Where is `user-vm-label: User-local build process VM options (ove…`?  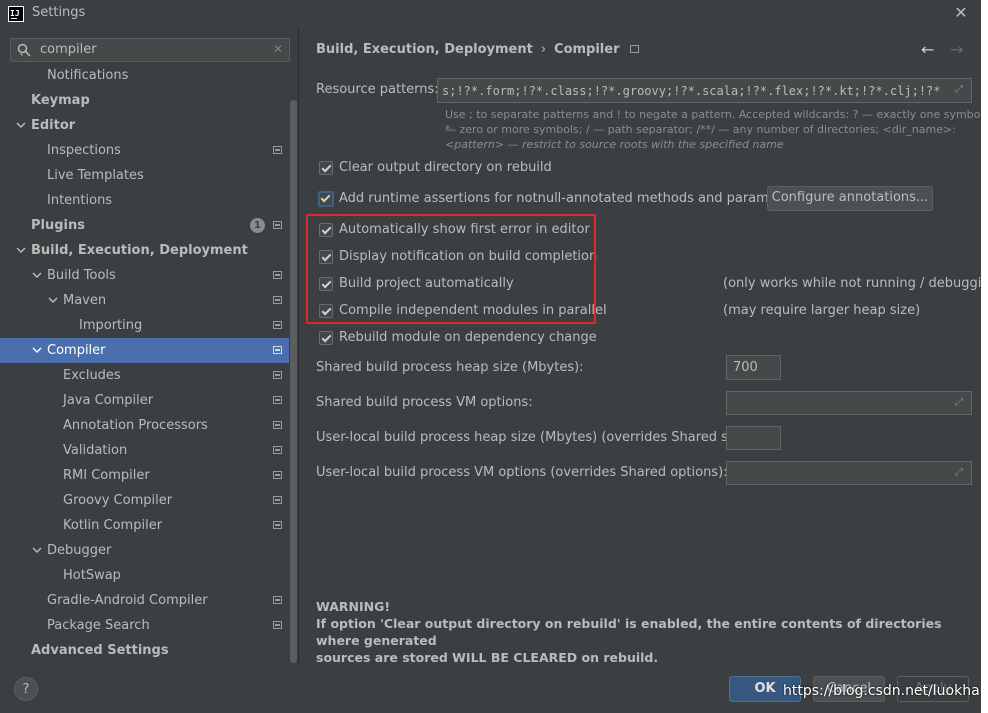
user-vm-label: User-local build process VM options (ove… is located at coordinates (522, 472).